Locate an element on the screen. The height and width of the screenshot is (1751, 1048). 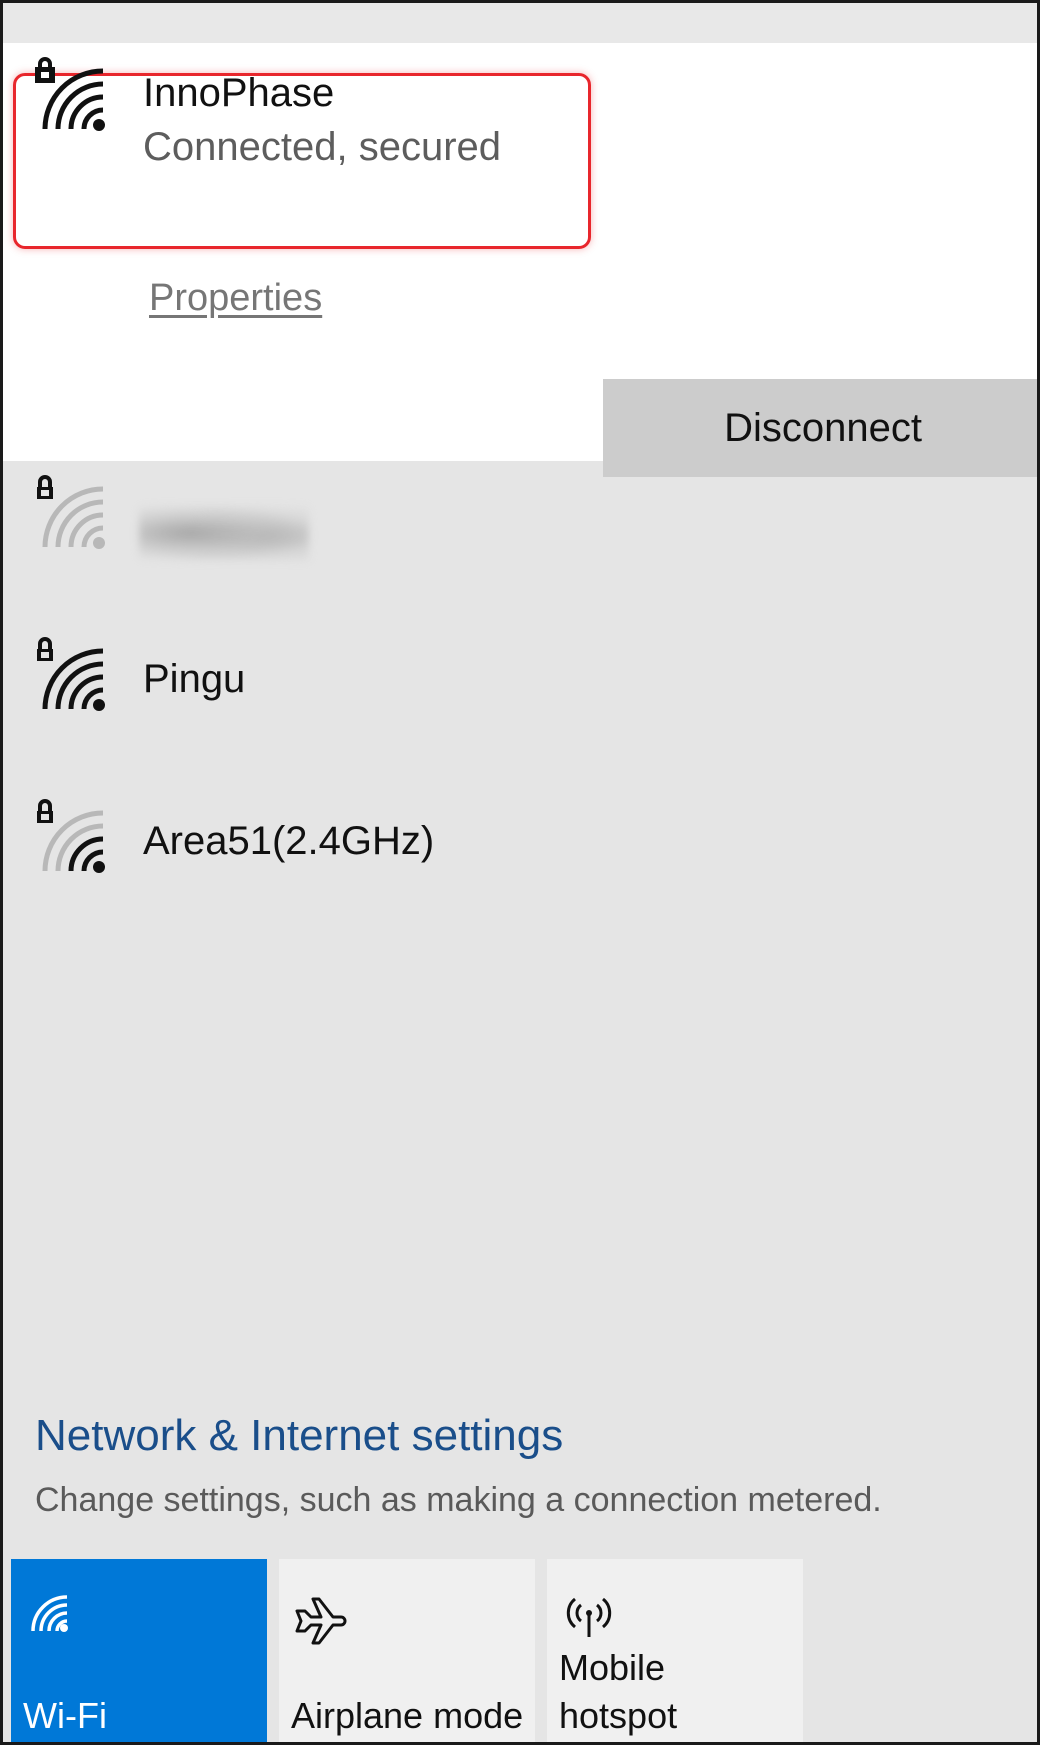
network-name: Area51(2.4GHz) is located at coordinates (289, 841).